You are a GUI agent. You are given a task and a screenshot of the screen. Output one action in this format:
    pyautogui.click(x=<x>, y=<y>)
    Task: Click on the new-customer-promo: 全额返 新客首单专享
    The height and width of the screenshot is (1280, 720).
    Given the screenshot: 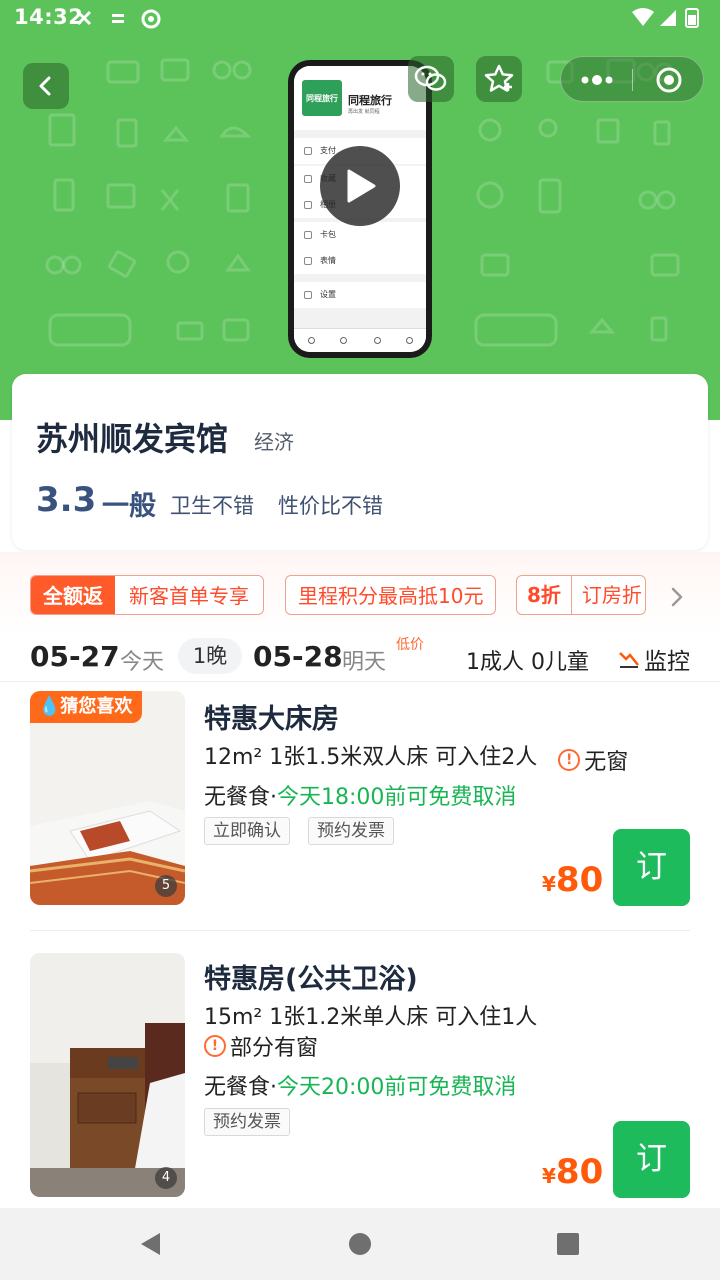 What is the action you would take?
    pyautogui.click(x=147, y=595)
    